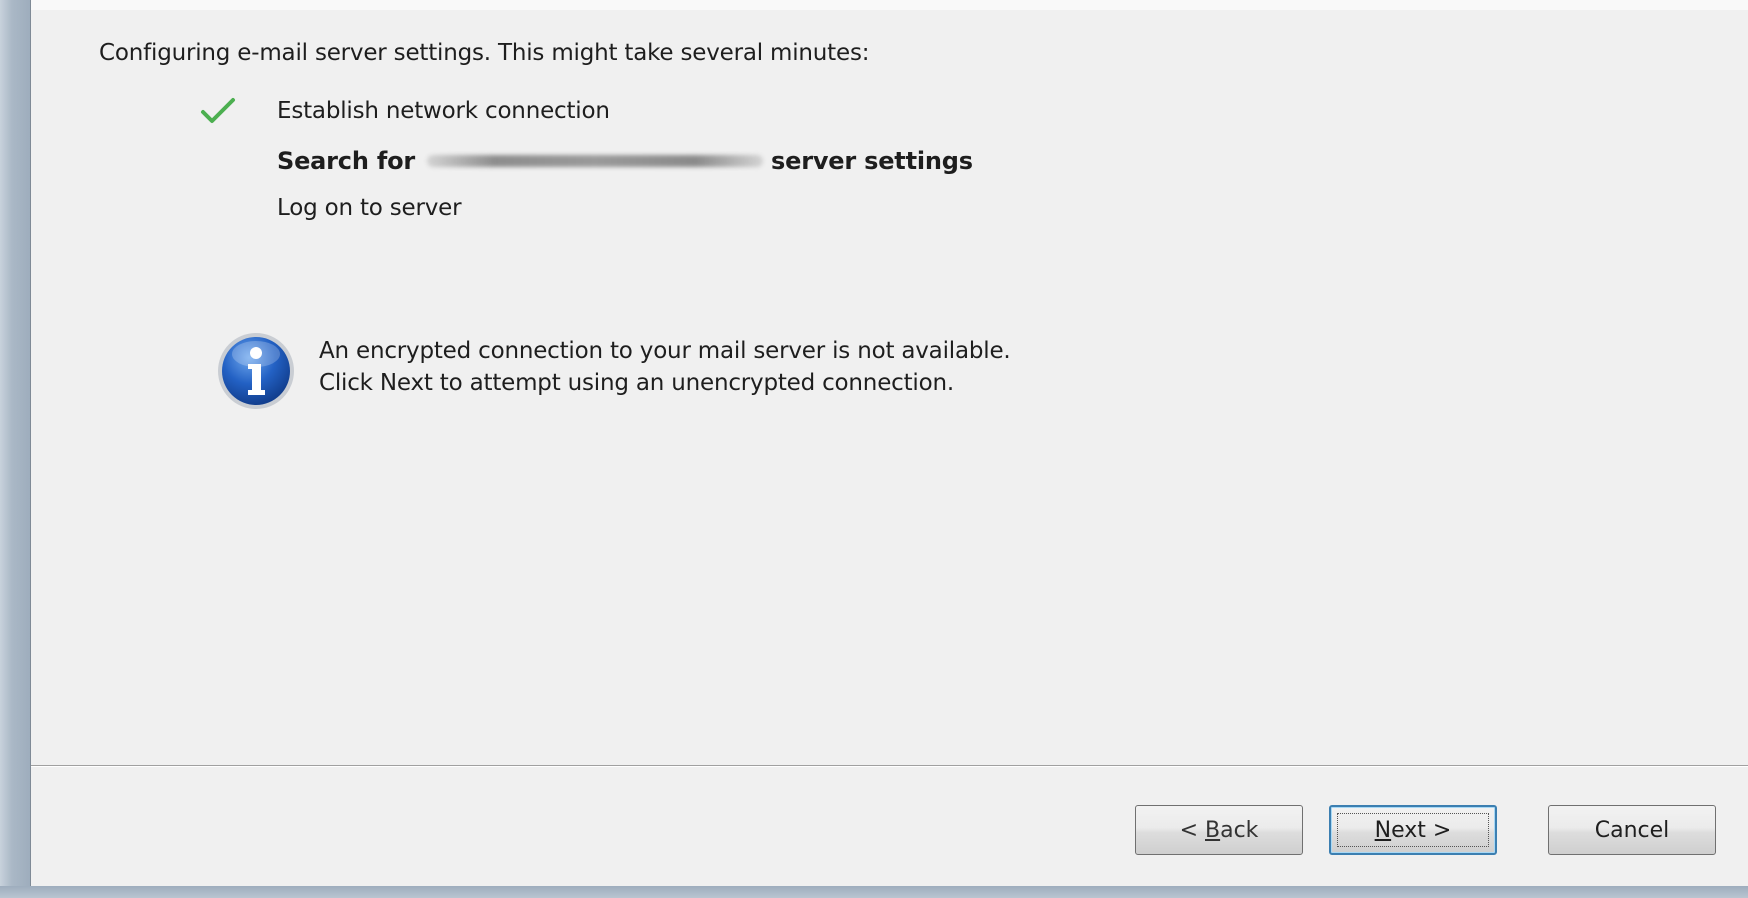 This screenshot has height=898, width=1748. Describe the element at coordinates (1213, 830) in the screenshot. I see `back-button-mnemonic: B` at that location.